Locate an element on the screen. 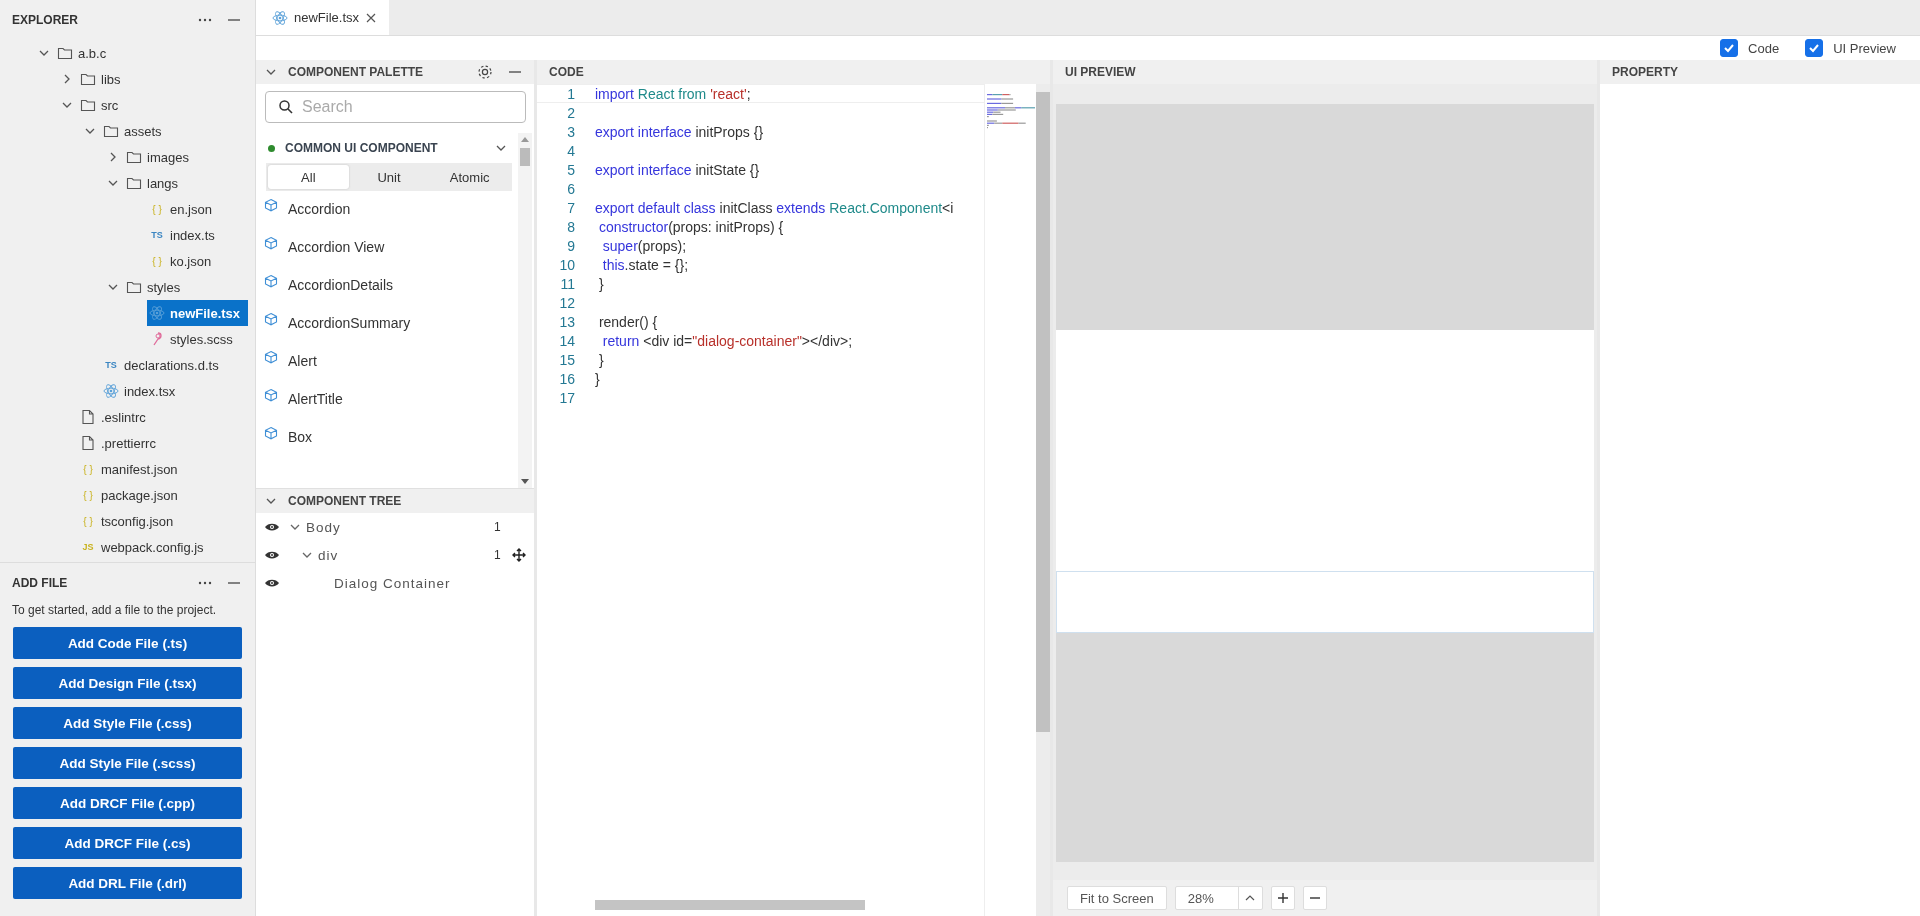 This screenshot has width=1920, height=916. tree-item: TS index.ts is located at coordinates (185, 235).